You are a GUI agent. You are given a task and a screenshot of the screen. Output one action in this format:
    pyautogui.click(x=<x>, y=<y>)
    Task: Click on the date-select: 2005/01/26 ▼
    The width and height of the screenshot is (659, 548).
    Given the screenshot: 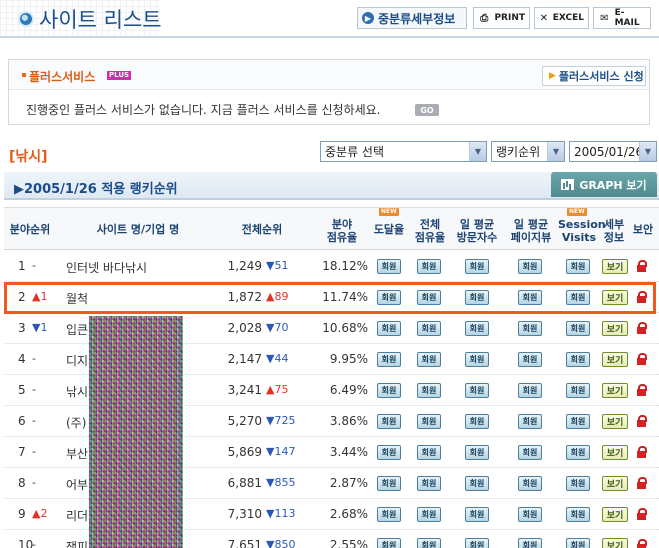 What is the action you would take?
    pyautogui.click(x=613, y=151)
    